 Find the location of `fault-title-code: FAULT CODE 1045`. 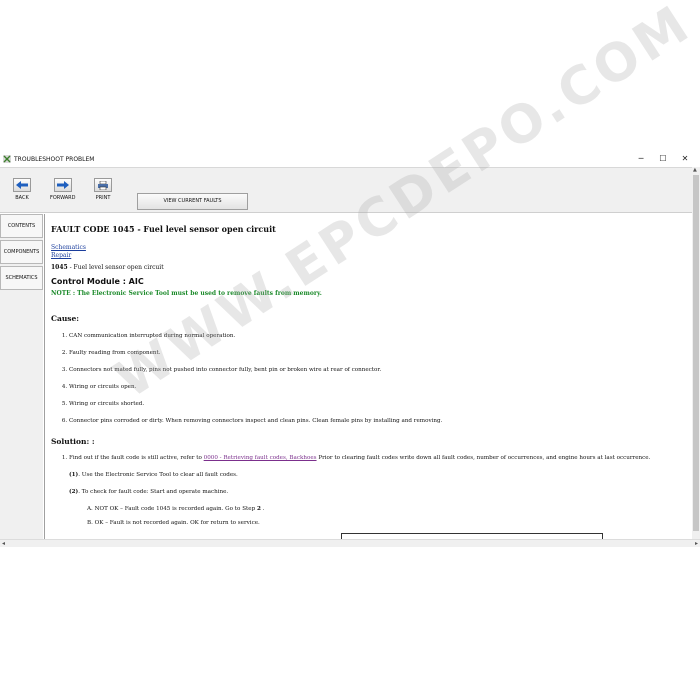

fault-title-code: FAULT CODE 1045 is located at coordinates (93, 229).